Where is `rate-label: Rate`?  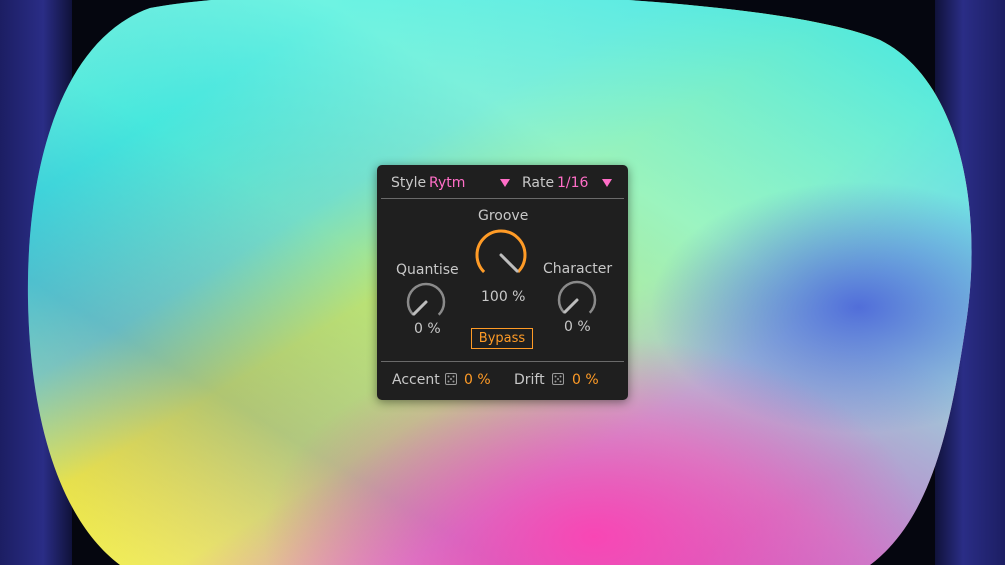 rate-label: Rate is located at coordinates (538, 183).